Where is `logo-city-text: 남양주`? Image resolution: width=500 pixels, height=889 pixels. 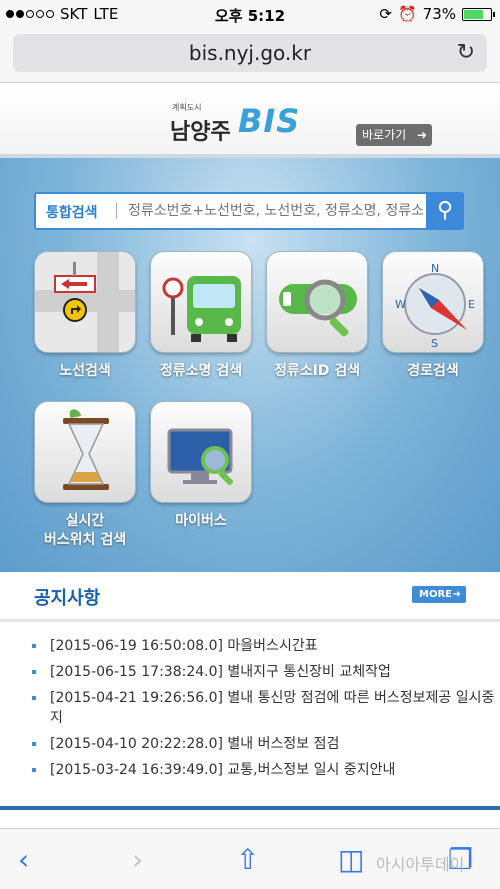
logo-city-text: 남양주 is located at coordinates (200, 132).